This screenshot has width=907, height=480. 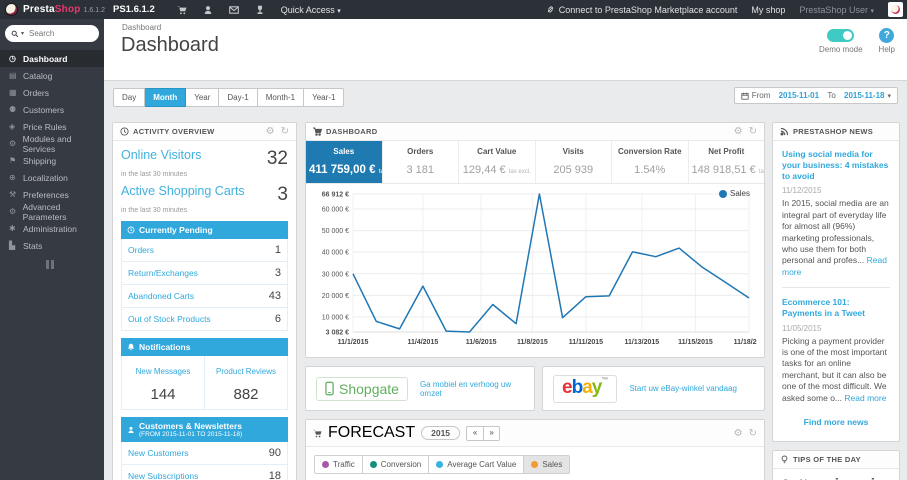 What do you see at coordinates (52, 194) in the screenshot?
I see `sidebar-item-preferences: ⚒ Preferences` at bounding box center [52, 194].